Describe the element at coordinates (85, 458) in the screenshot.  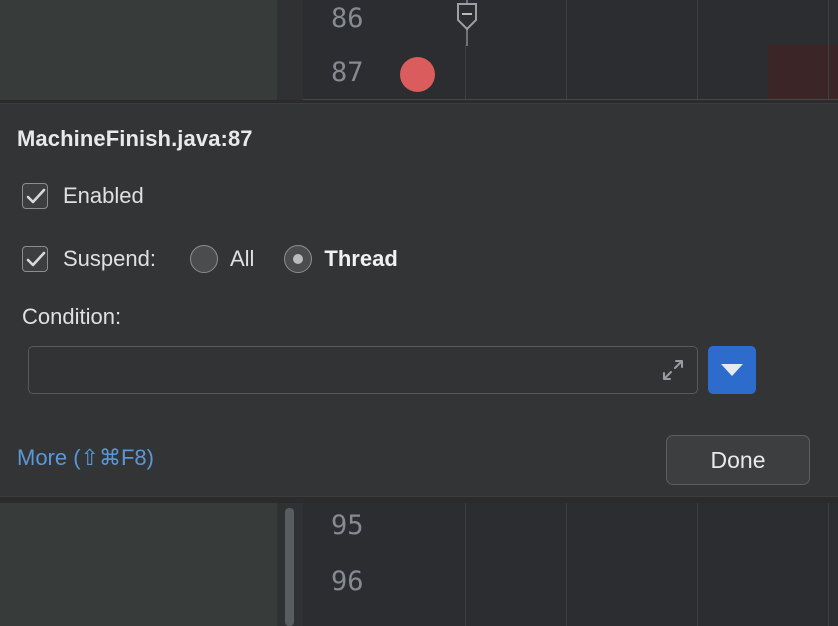
I see `more-options-link: More (⇧⌘F8)` at that location.